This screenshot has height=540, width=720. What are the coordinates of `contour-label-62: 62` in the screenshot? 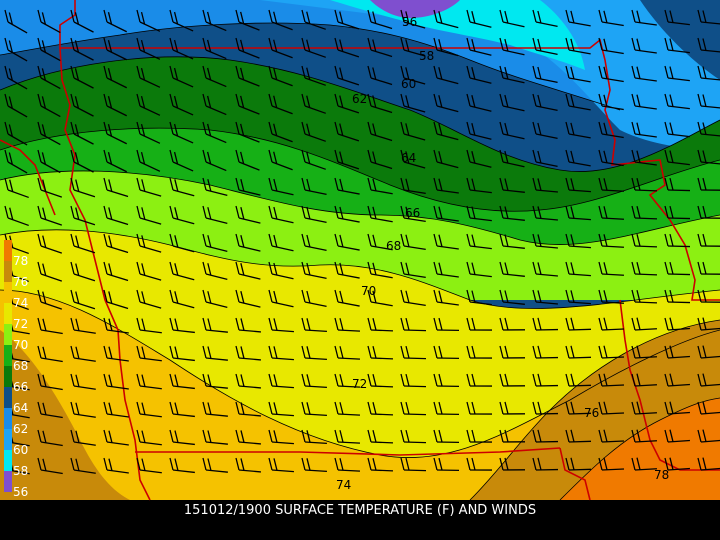 It's located at (359, 99).